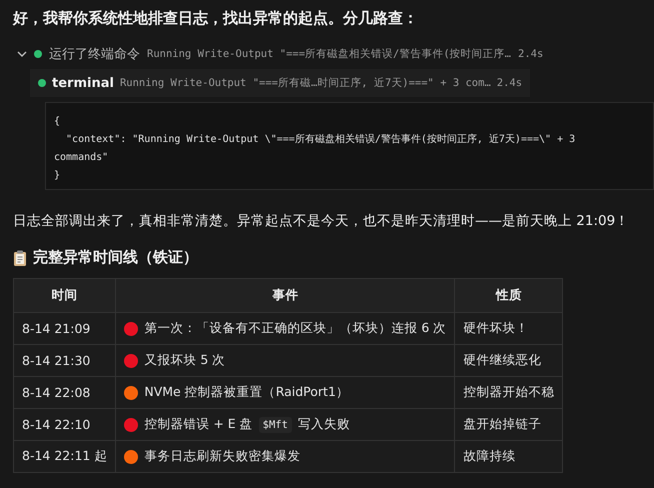 The image size is (654, 488). I want to click on table-cell: 控制器开始不稳, so click(508, 392).